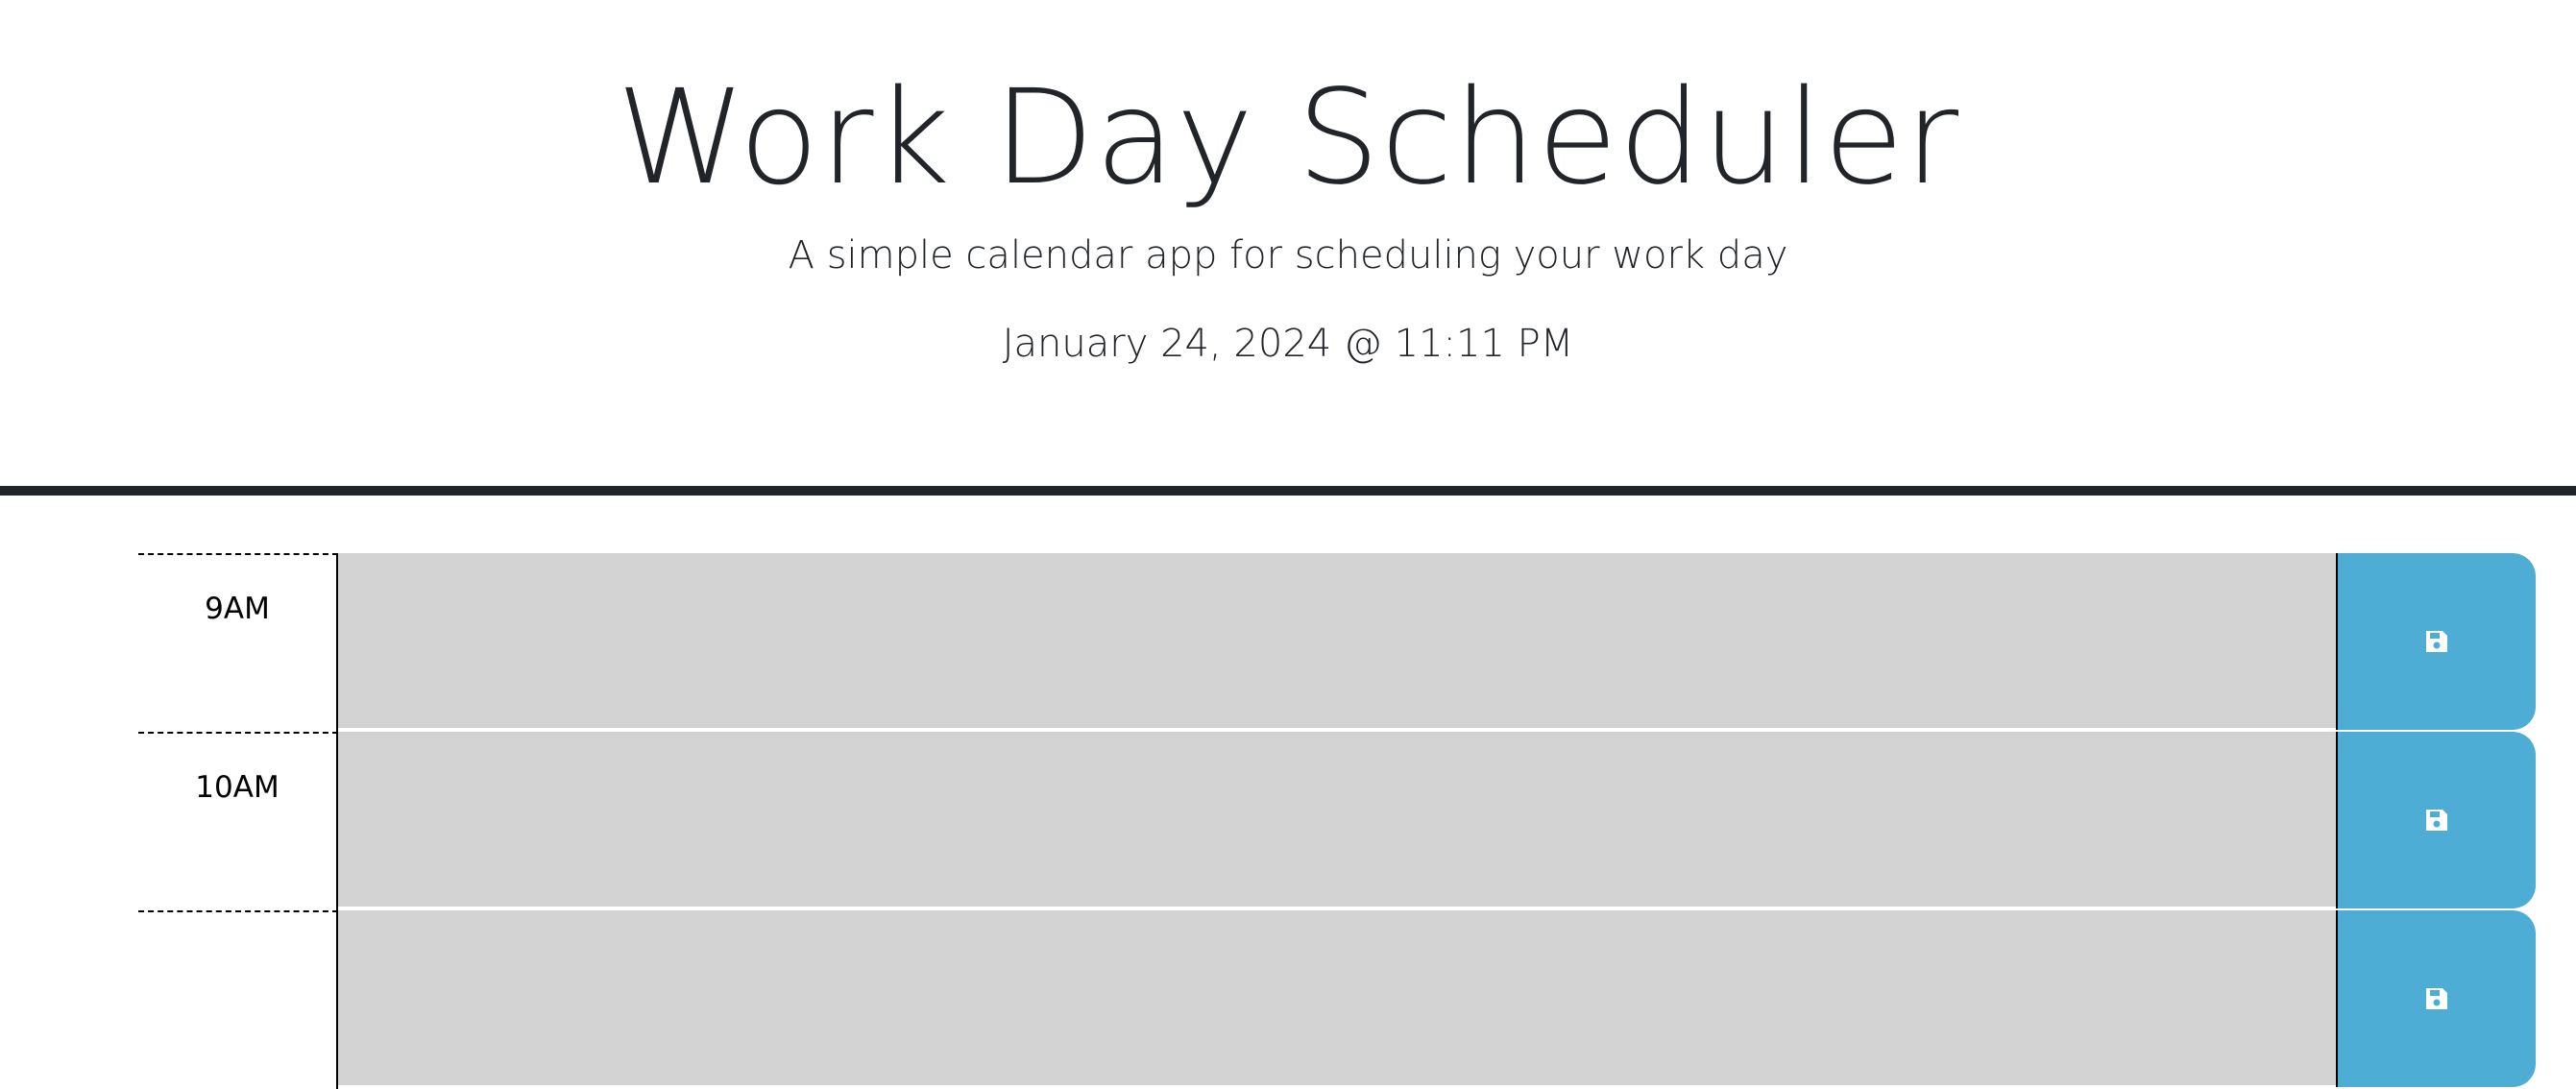  What do you see at coordinates (238, 642) in the screenshot?
I see `hour-label: 9AM` at bounding box center [238, 642].